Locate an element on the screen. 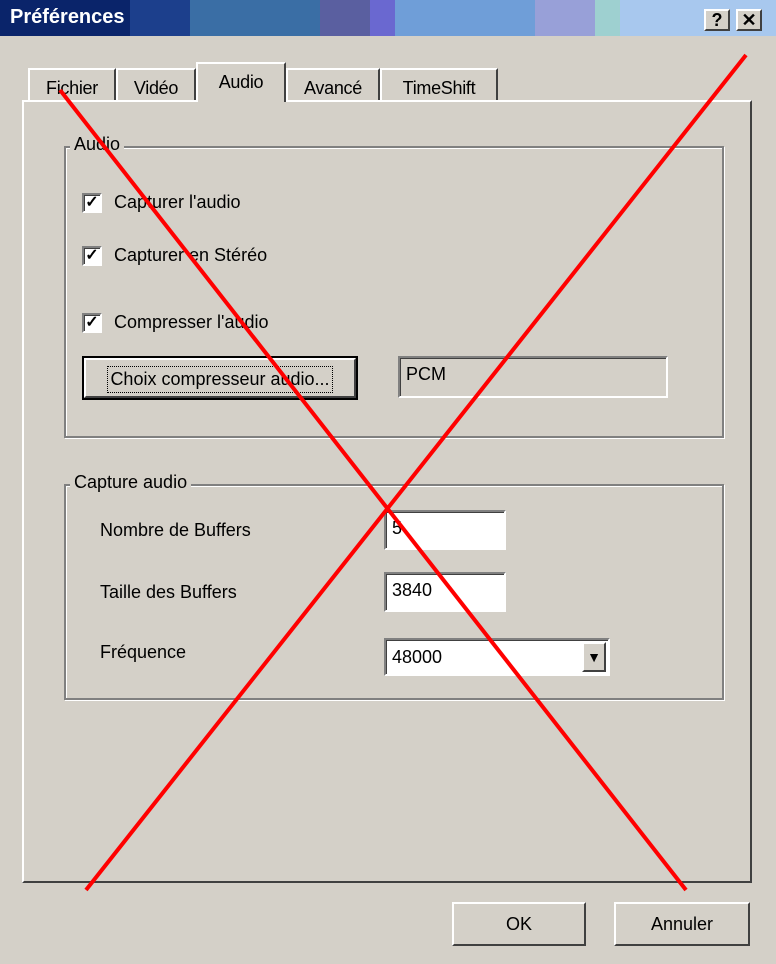 The height and width of the screenshot is (964, 776). frequency-value: 48000 is located at coordinates (417, 657).